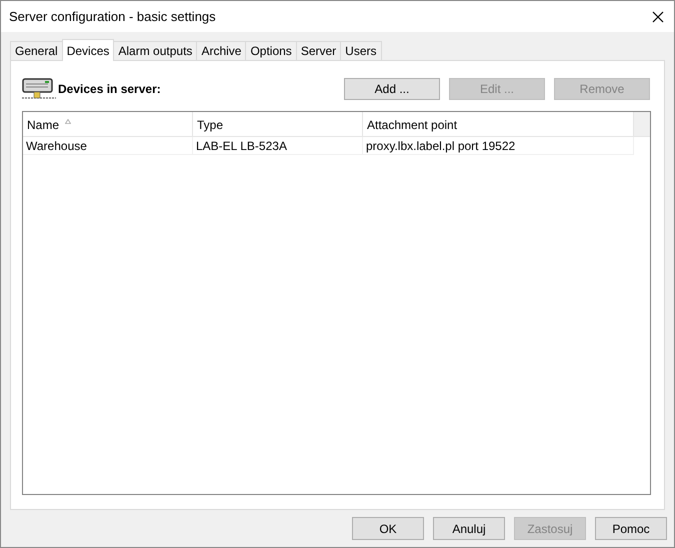 This screenshot has height=548, width=675. What do you see at coordinates (271, 50) in the screenshot?
I see `tab: Options` at bounding box center [271, 50].